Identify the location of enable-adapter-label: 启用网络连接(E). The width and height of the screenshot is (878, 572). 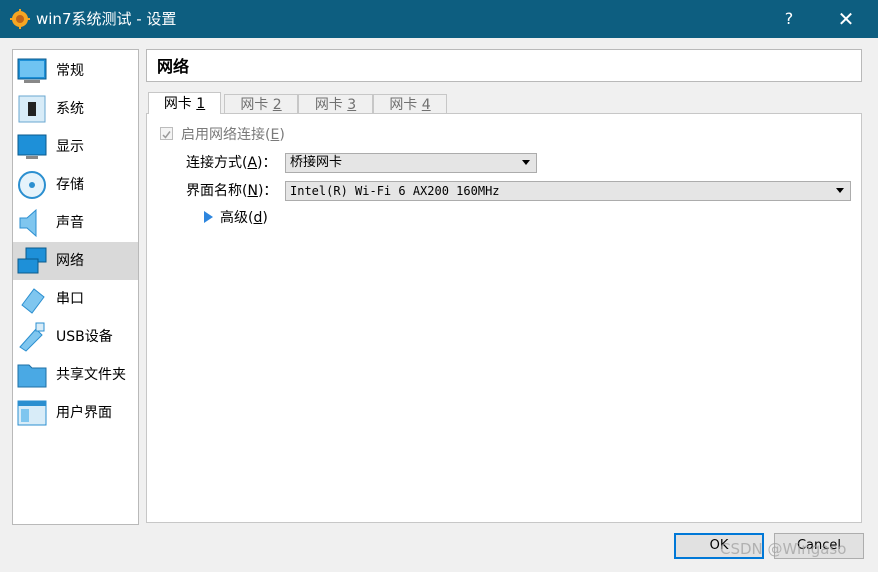
(233, 135).